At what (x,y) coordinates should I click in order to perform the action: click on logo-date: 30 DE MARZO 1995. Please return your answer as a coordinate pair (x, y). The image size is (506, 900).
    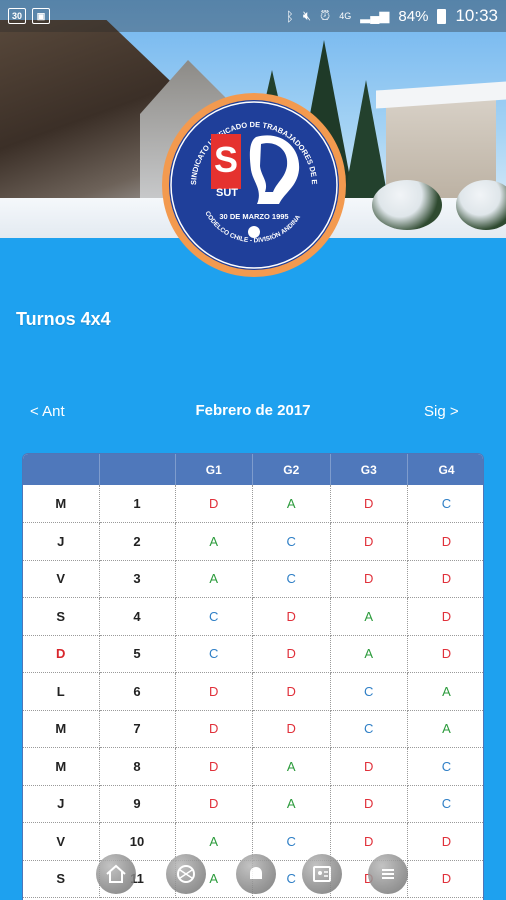
    Looking at the image, I should click on (253, 216).